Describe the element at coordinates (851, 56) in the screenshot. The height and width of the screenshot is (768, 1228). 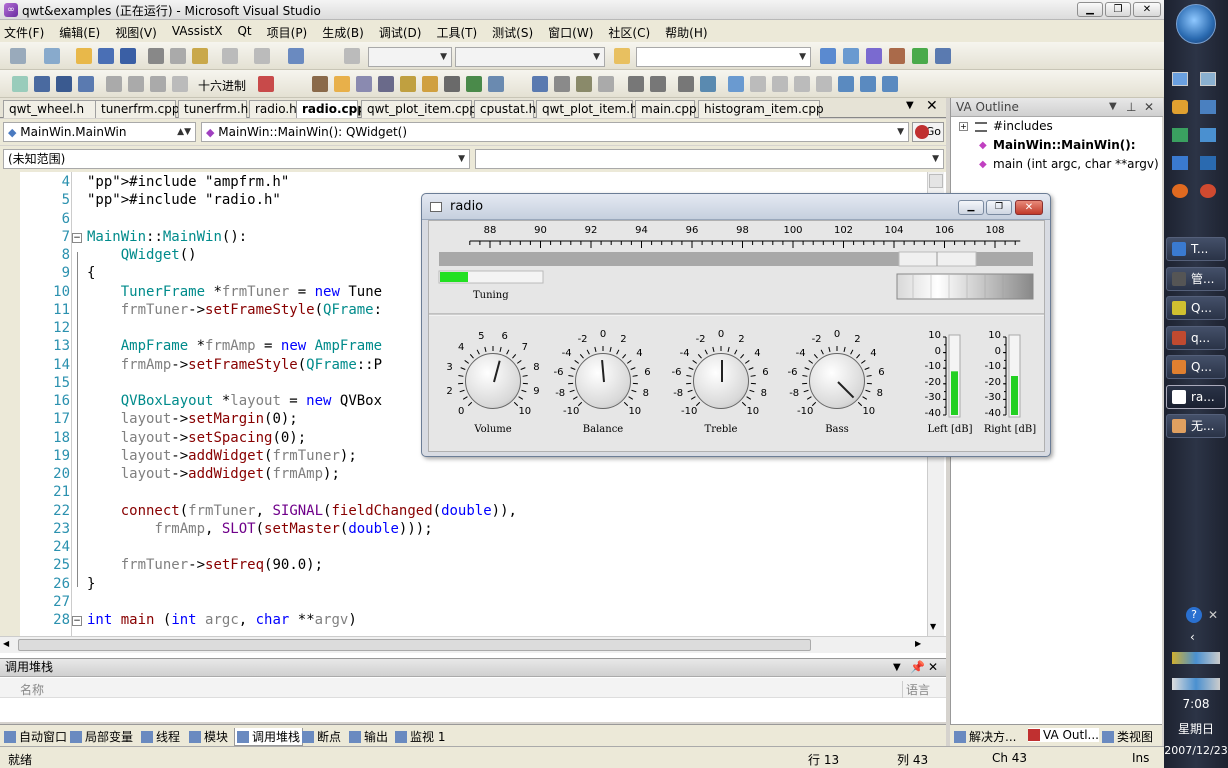
I see `solution-icon` at that location.